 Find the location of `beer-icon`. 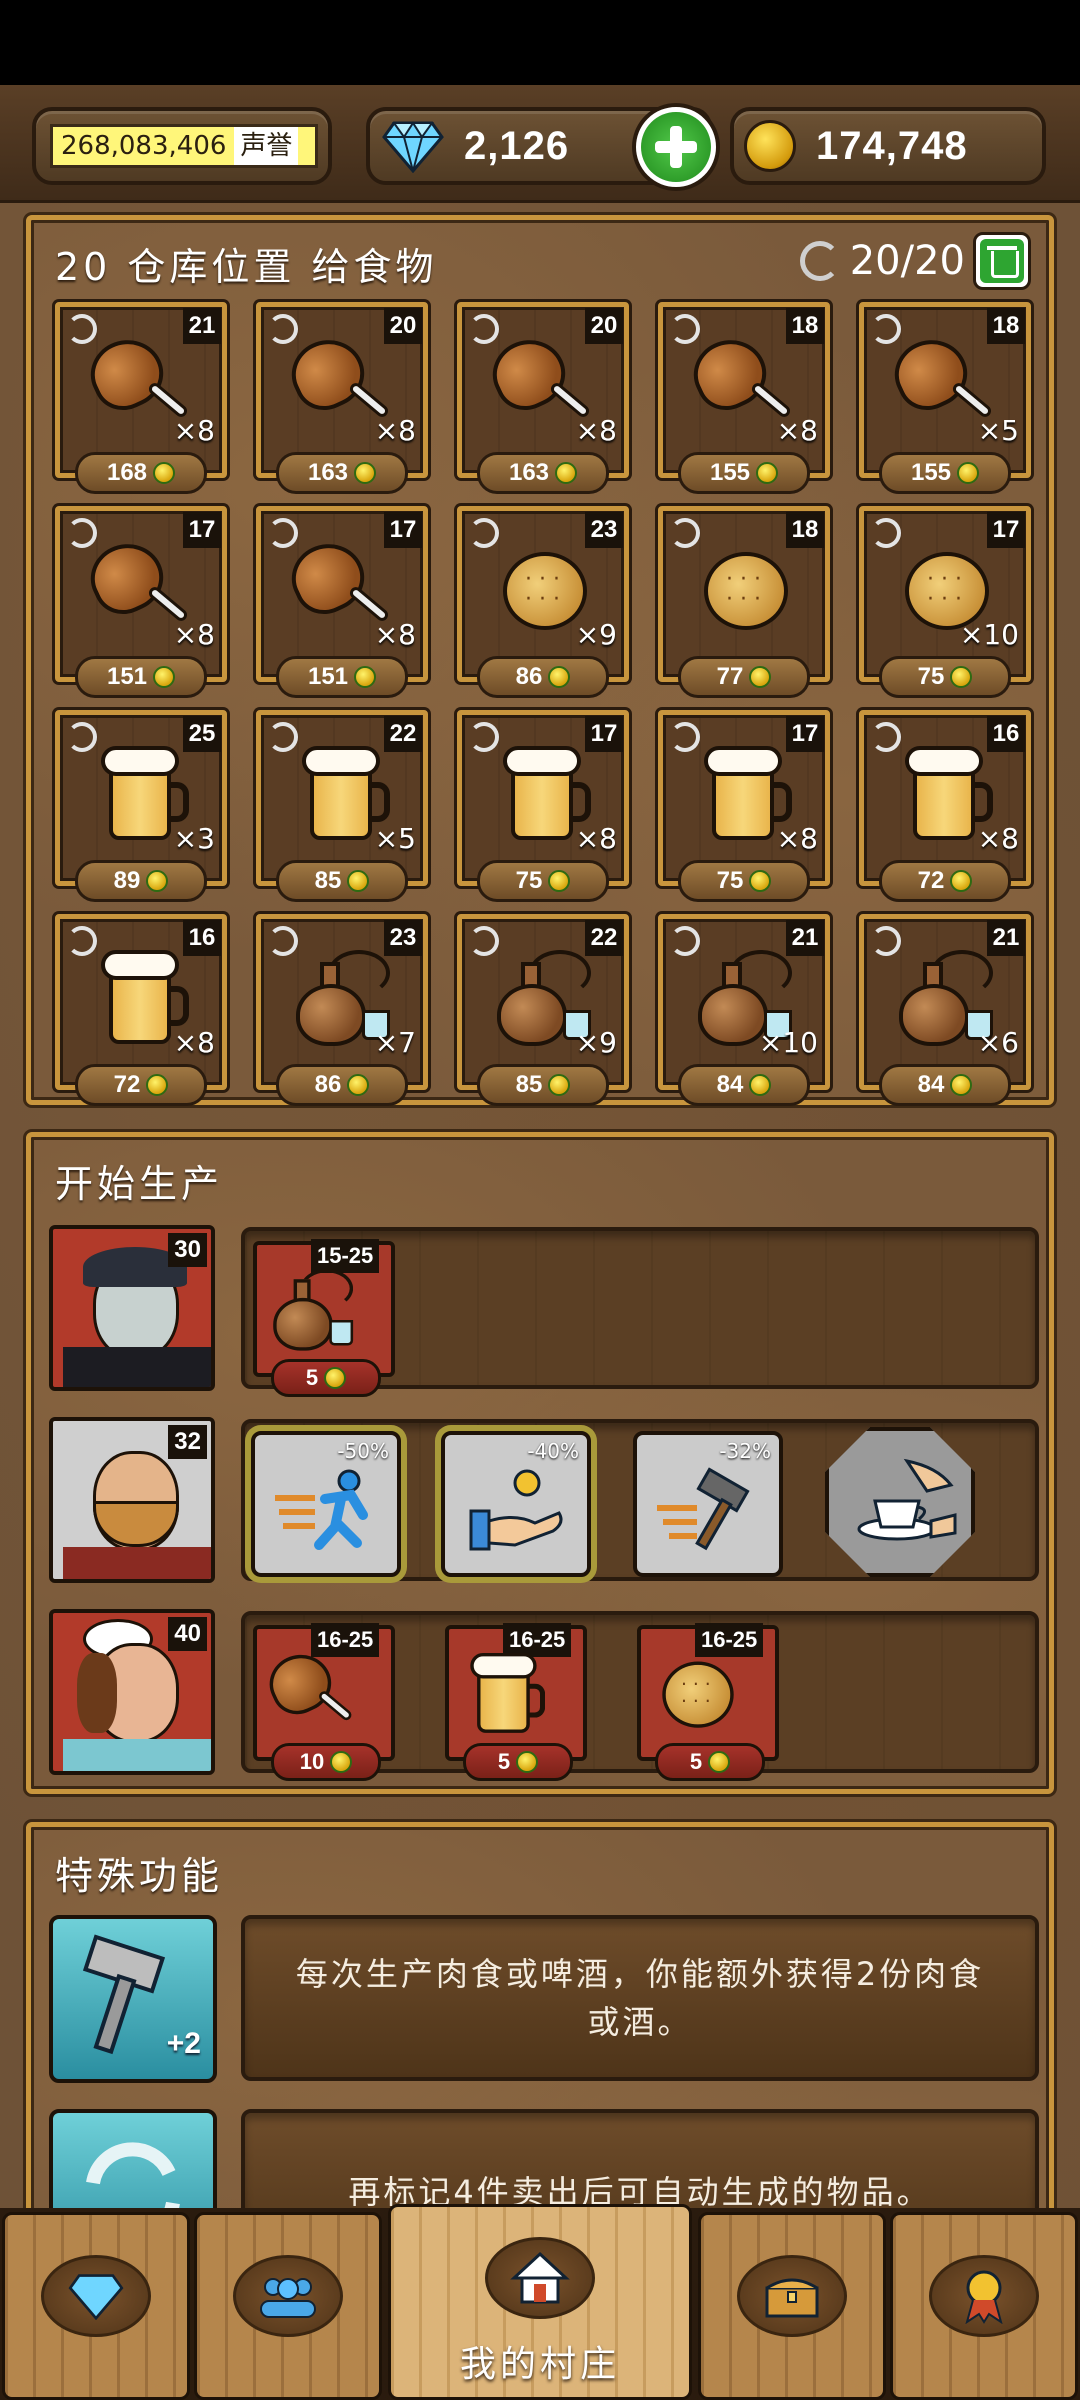

beer-icon is located at coordinates (502, 1695).